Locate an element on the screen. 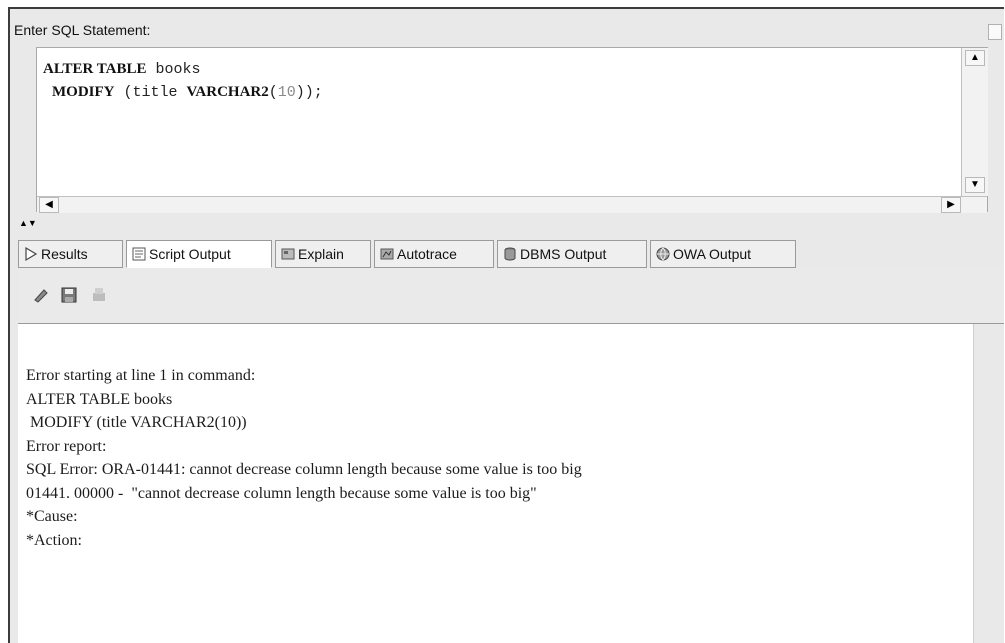 This screenshot has width=1005, height=643. tab-owa-output: OWA Output is located at coordinates (723, 254).